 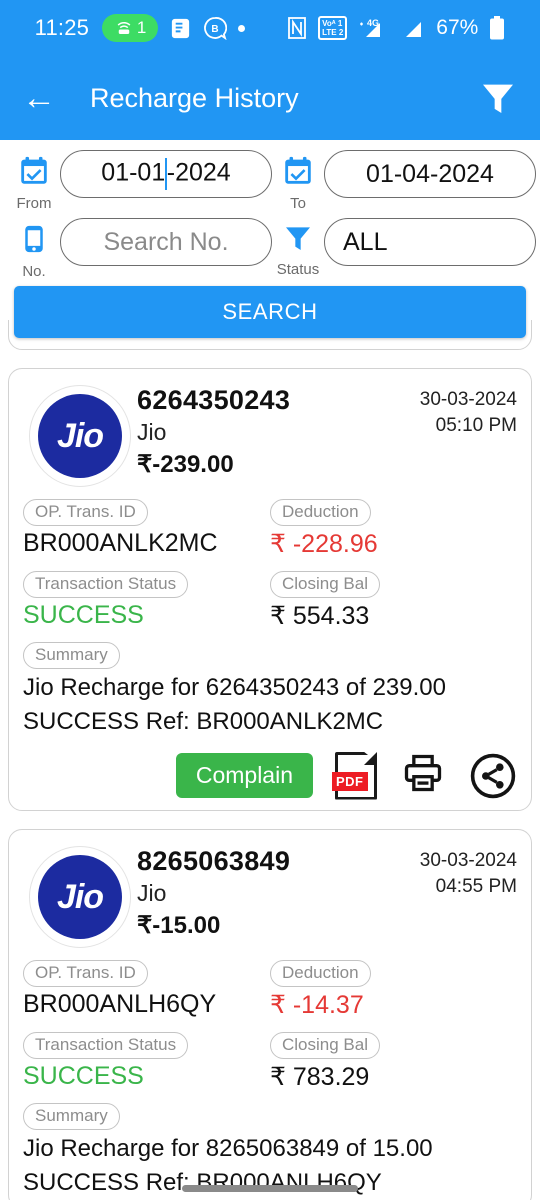 What do you see at coordinates (179, 925) in the screenshot?
I see `recharge-amount: ₹-15.00` at bounding box center [179, 925].